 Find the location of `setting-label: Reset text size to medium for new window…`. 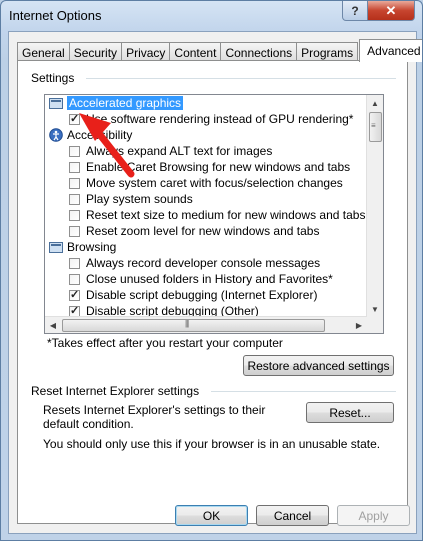

setting-label: Reset text size to medium for new window… is located at coordinates (226, 215).